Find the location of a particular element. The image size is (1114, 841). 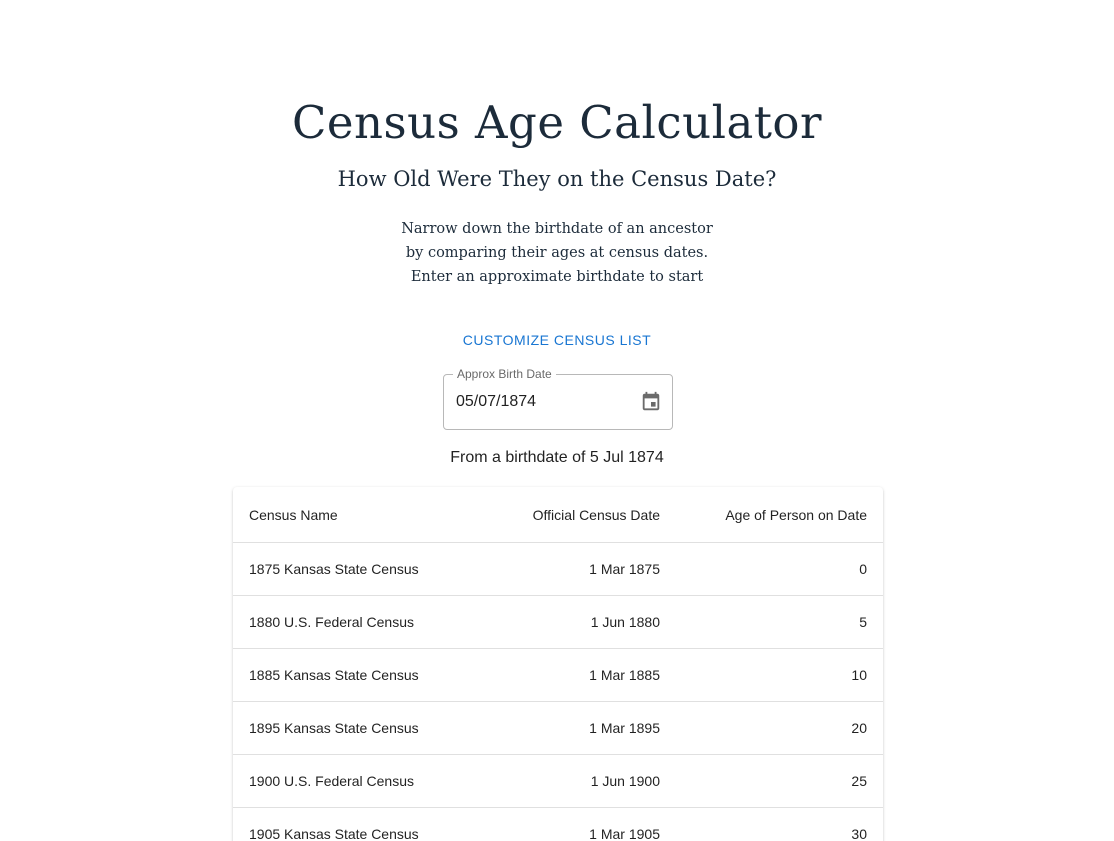

page-subtitle: How Old Were They on the Census Date? is located at coordinates (557, 179).